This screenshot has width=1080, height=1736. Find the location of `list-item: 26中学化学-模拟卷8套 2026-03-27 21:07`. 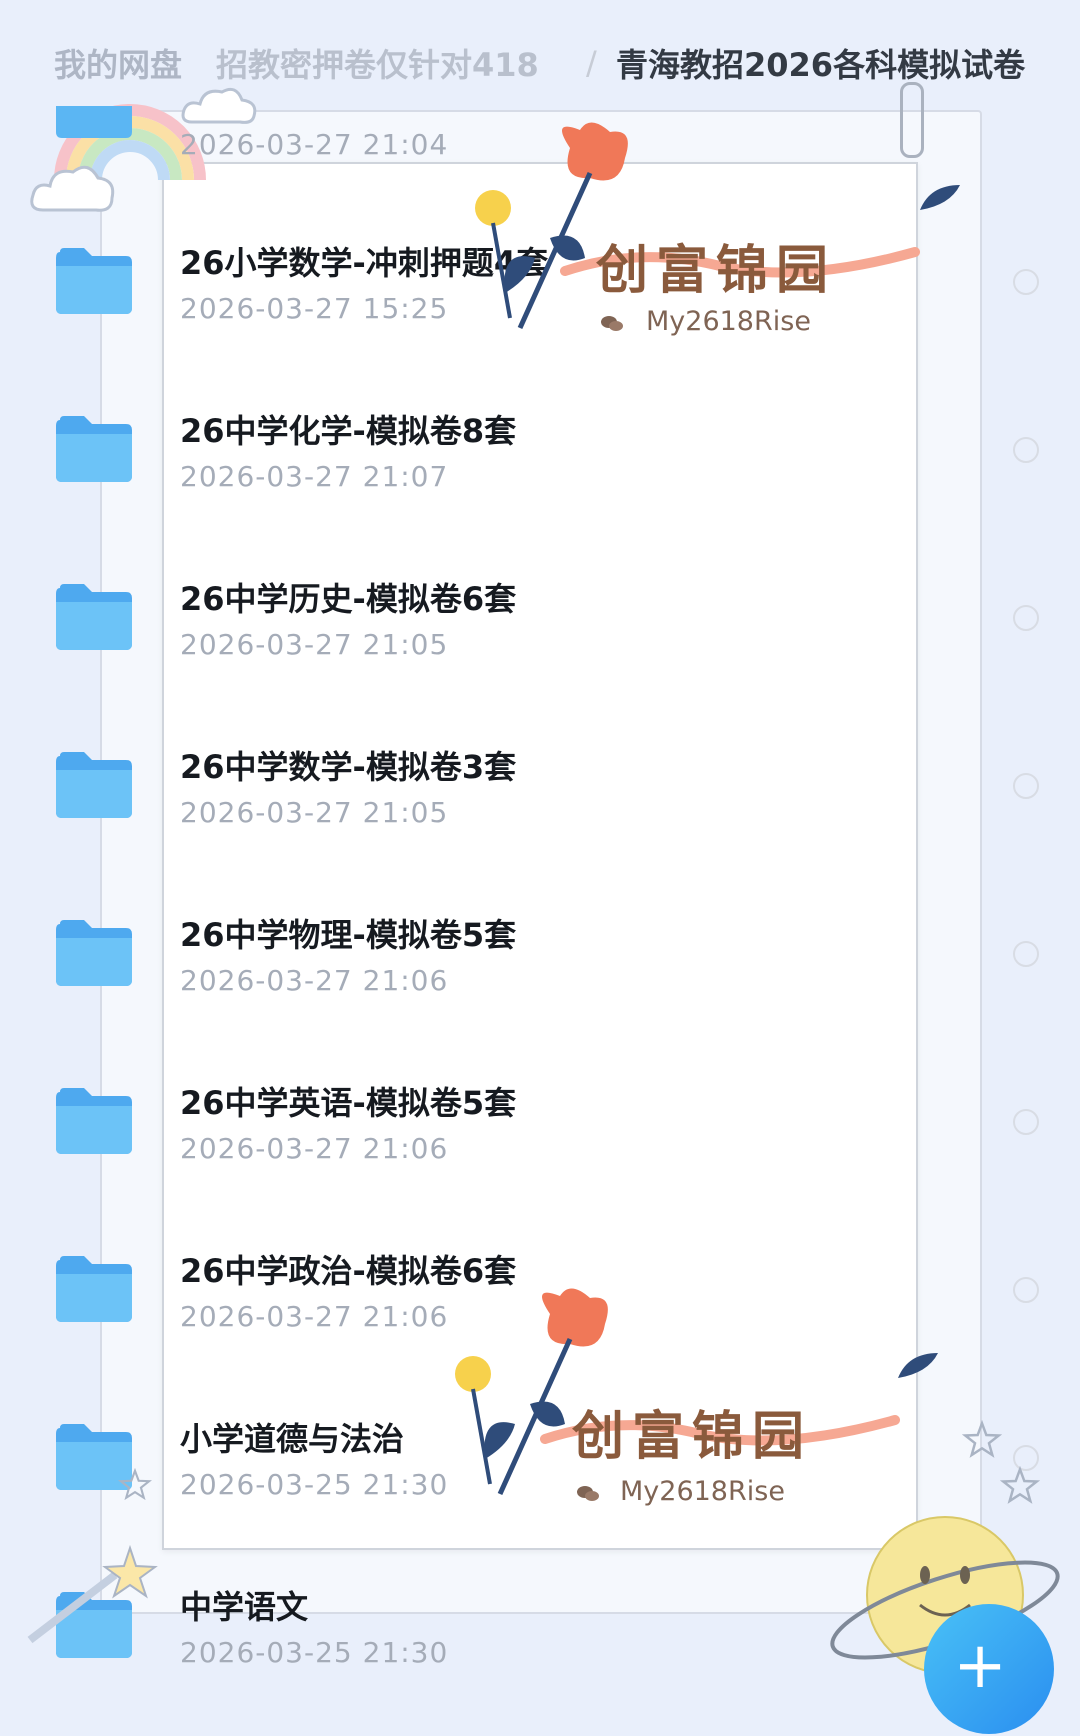

list-item: 26中学化学-模拟卷8套 2026-03-27 21:07 is located at coordinates (540, 476).